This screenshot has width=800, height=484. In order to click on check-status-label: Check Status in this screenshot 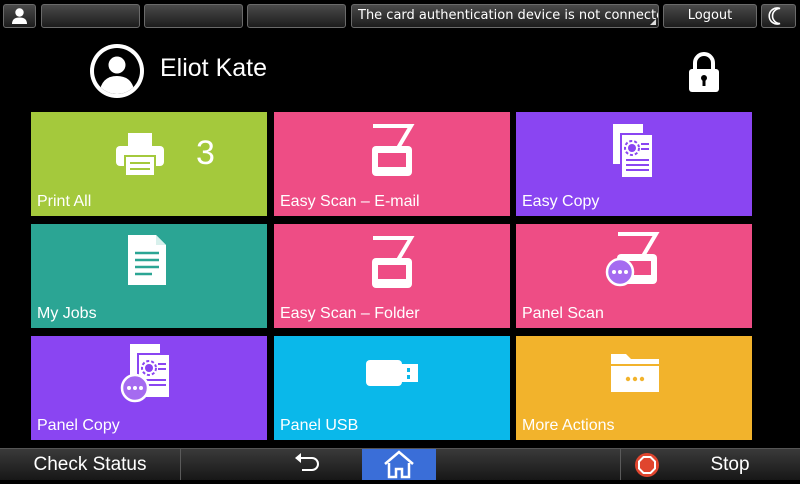, I will do `click(90, 464)`.